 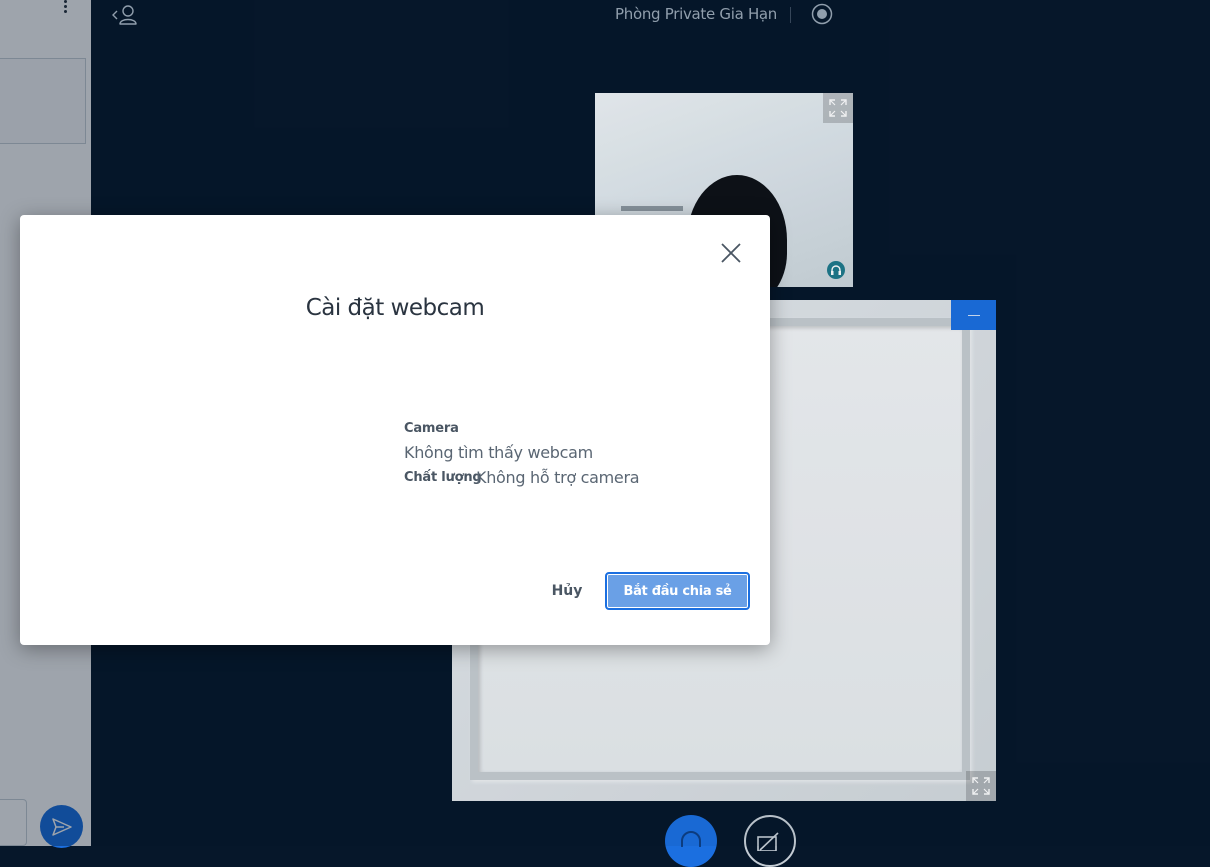 I want to click on close-modal-button, so click(x=731, y=253).